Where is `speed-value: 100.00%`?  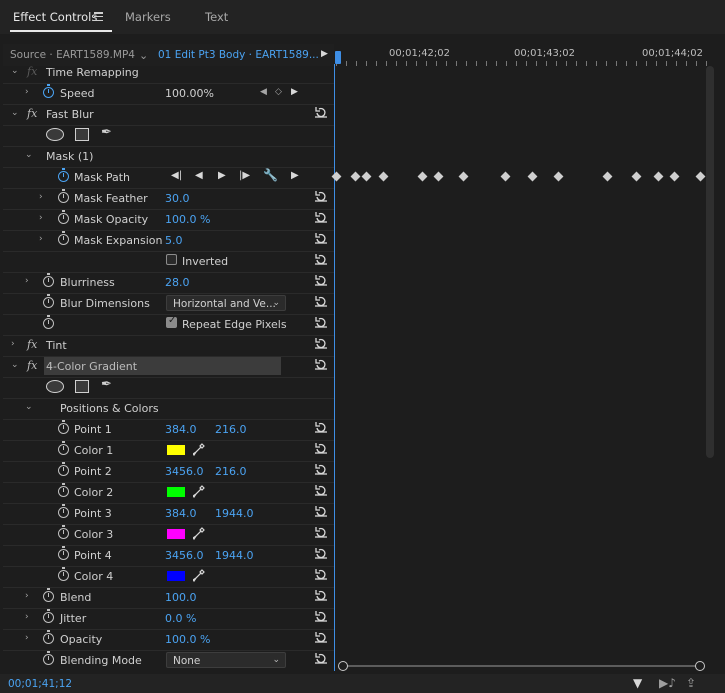
speed-value: 100.00% is located at coordinates (189, 93).